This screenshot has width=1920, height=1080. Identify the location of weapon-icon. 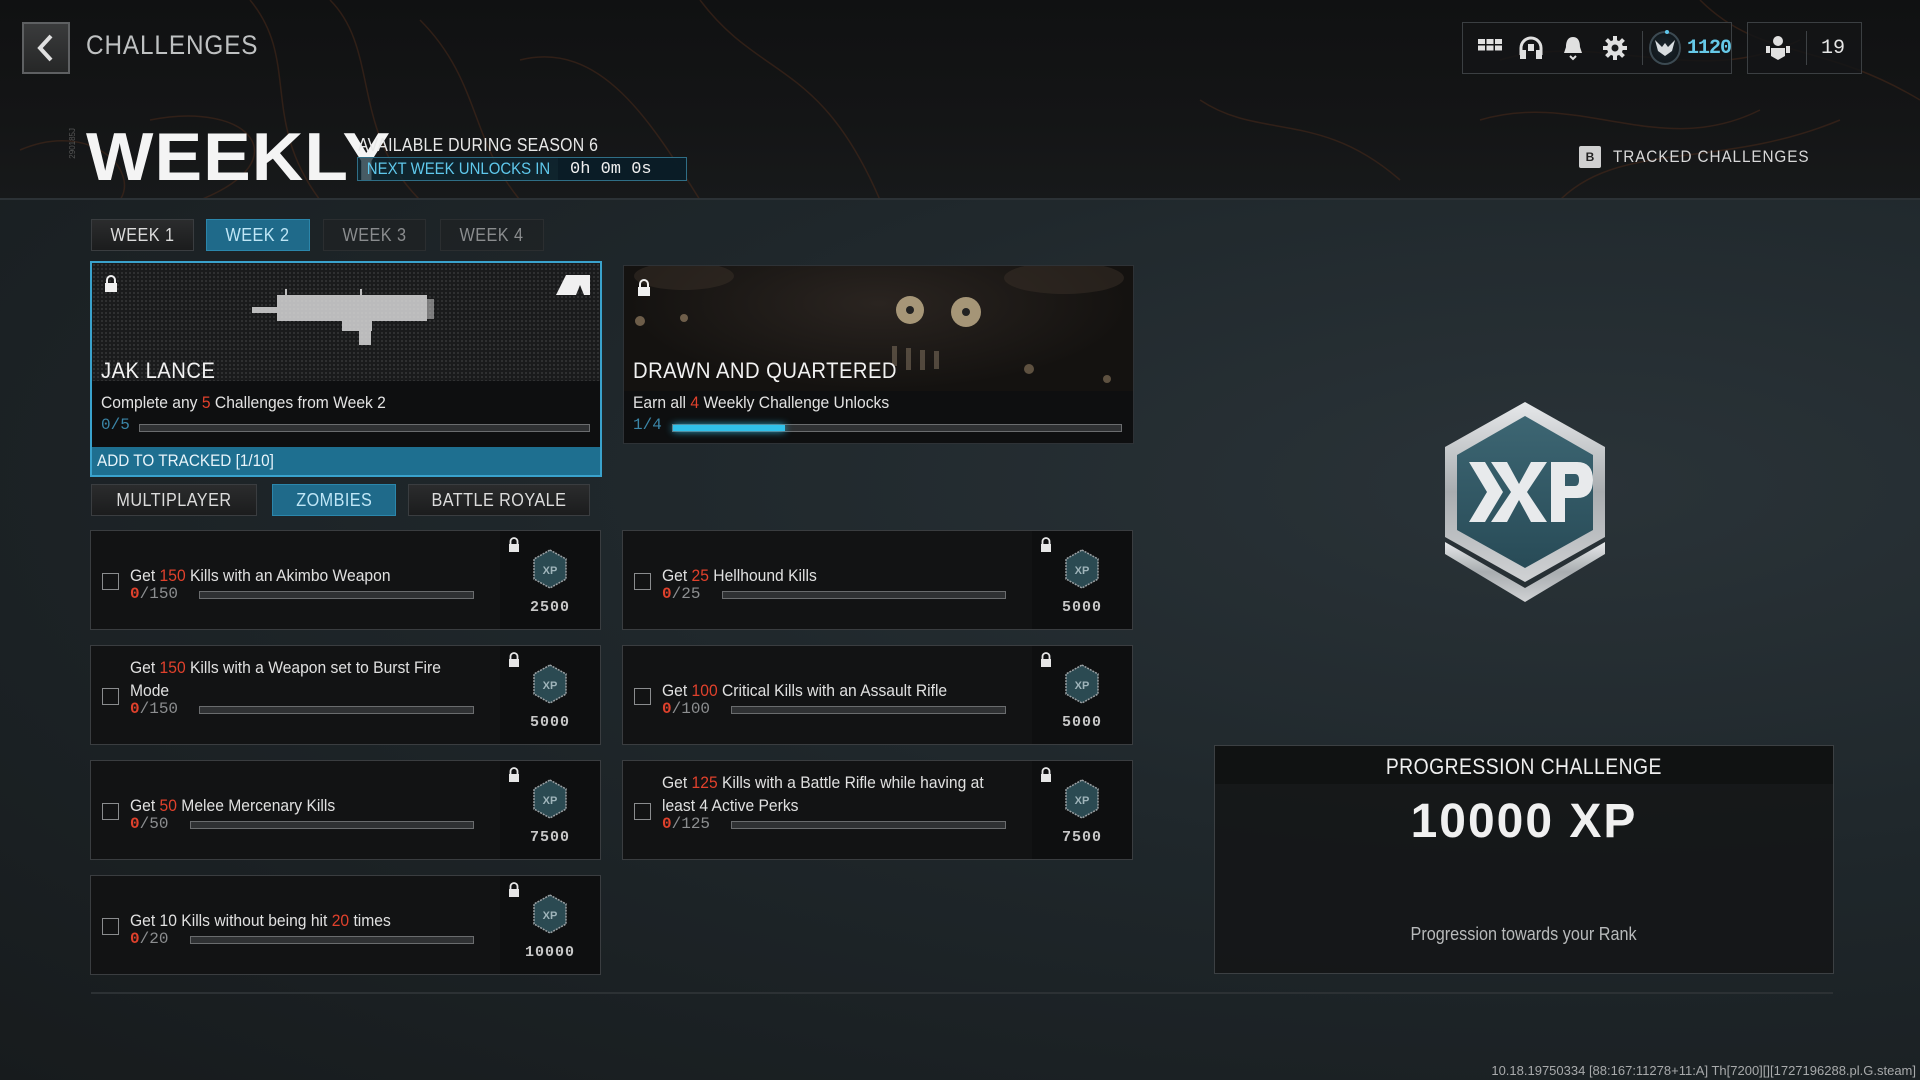
(343, 317).